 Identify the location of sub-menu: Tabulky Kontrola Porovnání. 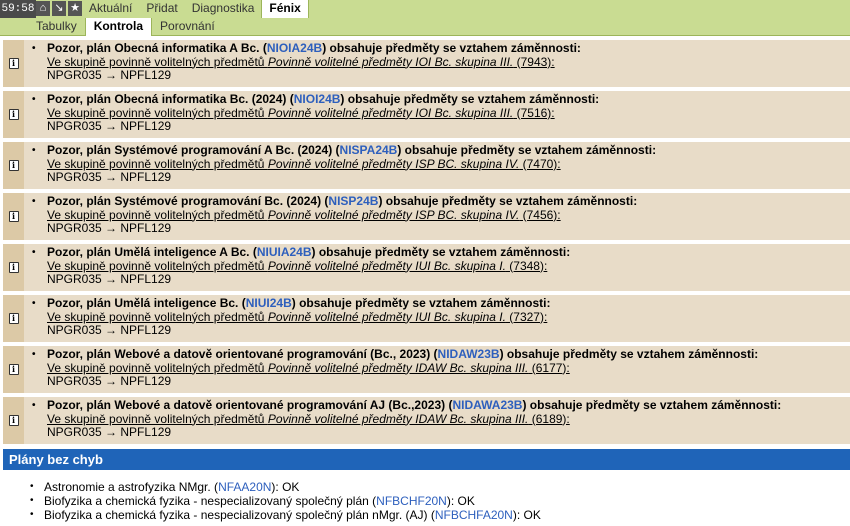
(125, 27).